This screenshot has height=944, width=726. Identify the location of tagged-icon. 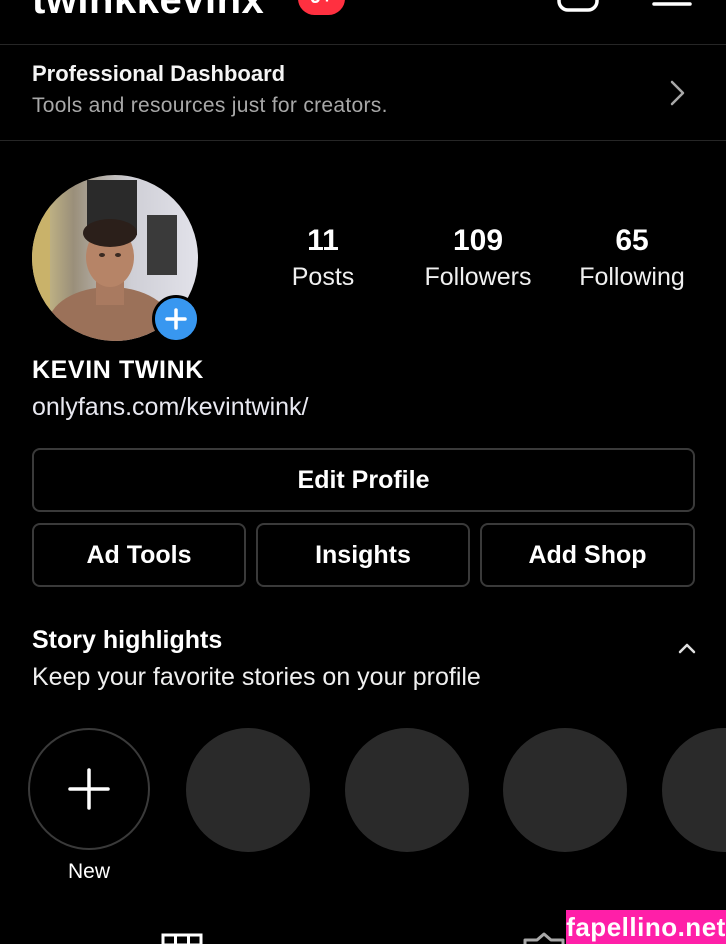
(544, 938).